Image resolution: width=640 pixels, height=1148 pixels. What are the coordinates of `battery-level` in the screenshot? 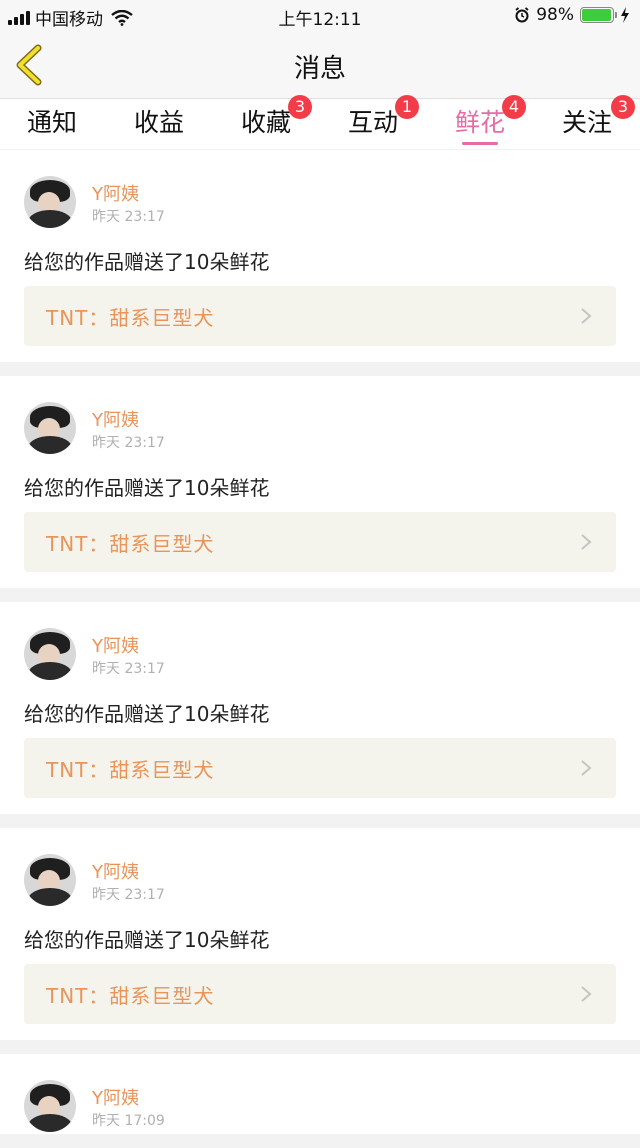 It's located at (597, 15).